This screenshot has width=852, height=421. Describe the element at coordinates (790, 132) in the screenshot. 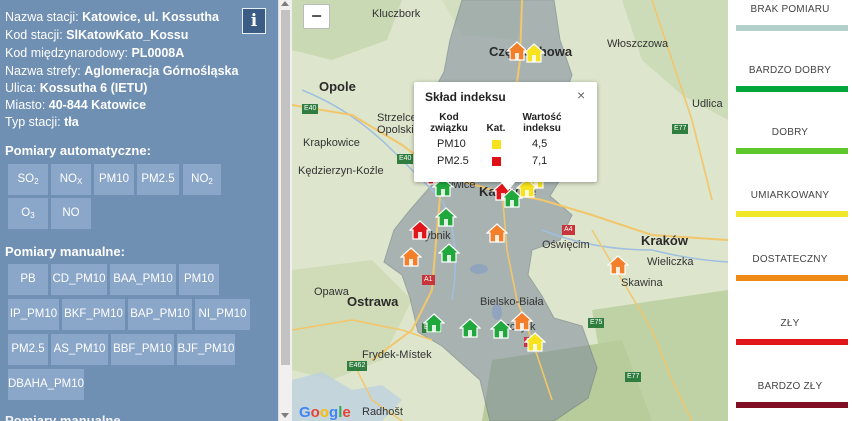

I see `legend-label: DOBRY` at that location.